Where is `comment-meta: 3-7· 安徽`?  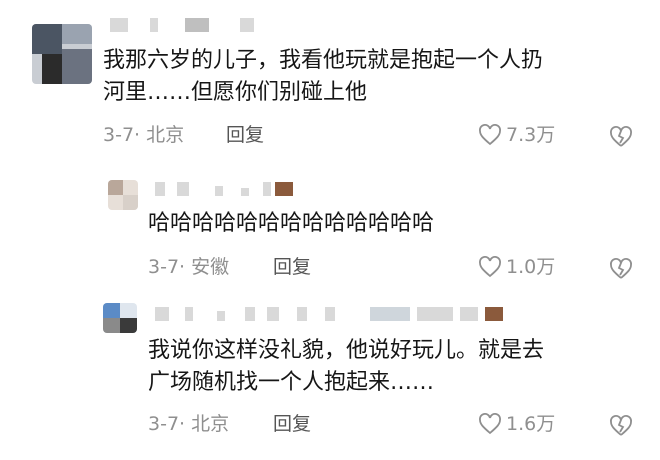 comment-meta: 3-7· 安徽 is located at coordinates (188, 267).